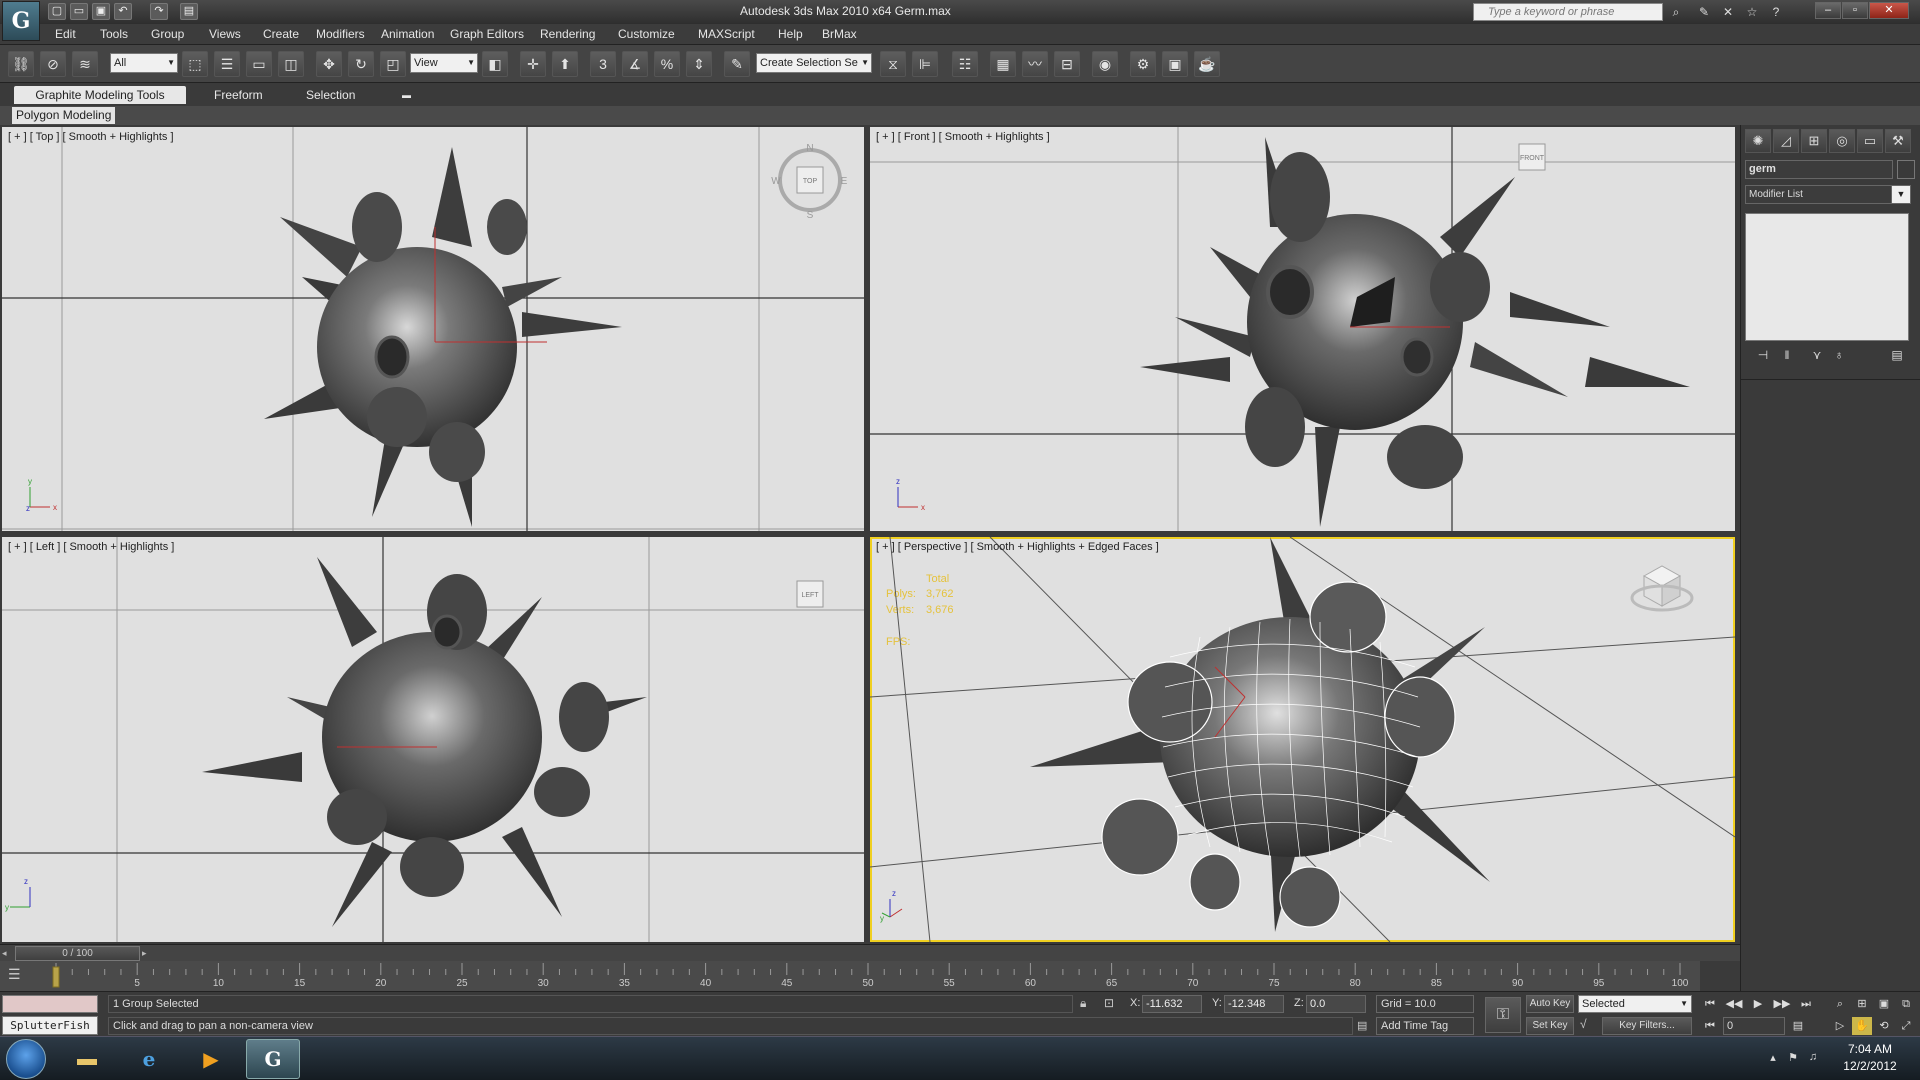  What do you see at coordinates (1840, 1004) in the screenshot?
I see `zoom-icon: ⌕` at bounding box center [1840, 1004].